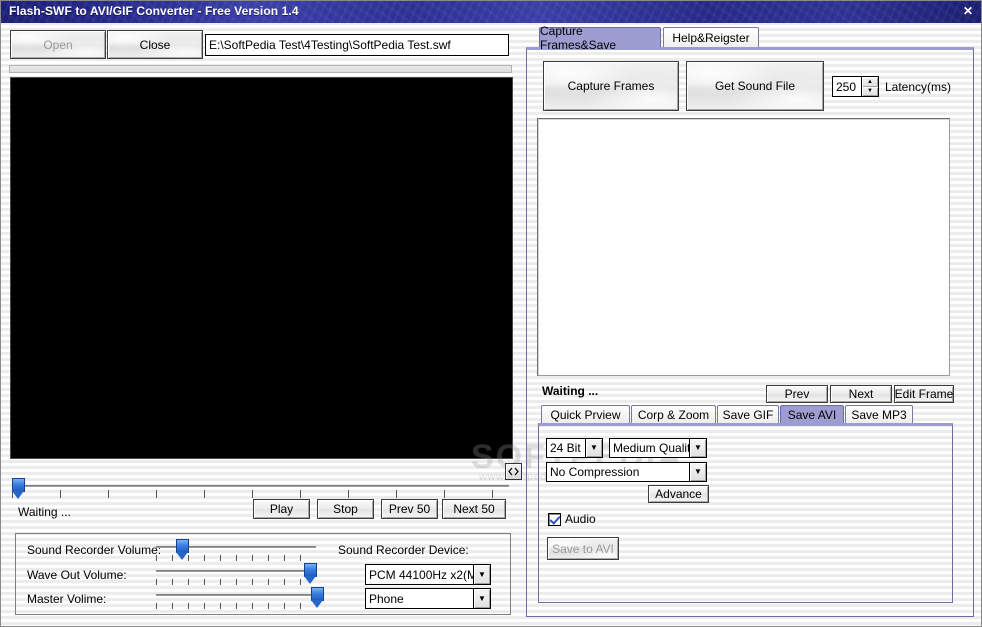 This screenshot has width=982, height=627. Describe the element at coordinates (846, 86) in the screenshot. I see `latency-value: 250` at that location.